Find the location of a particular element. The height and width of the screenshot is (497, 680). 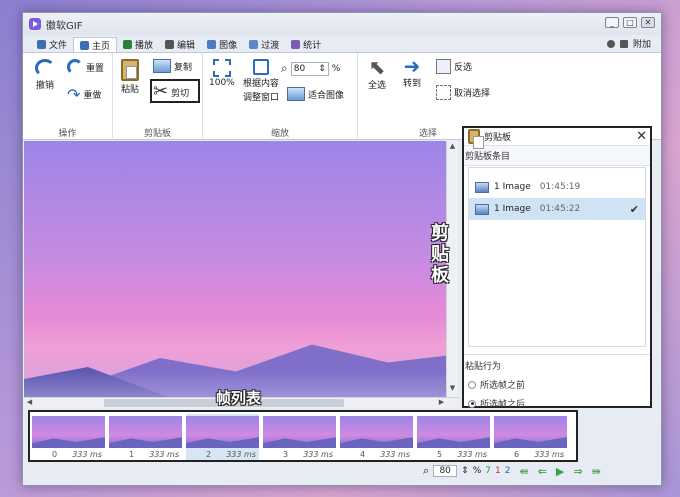

fit-image-icon is located at coordinates (296, 94).